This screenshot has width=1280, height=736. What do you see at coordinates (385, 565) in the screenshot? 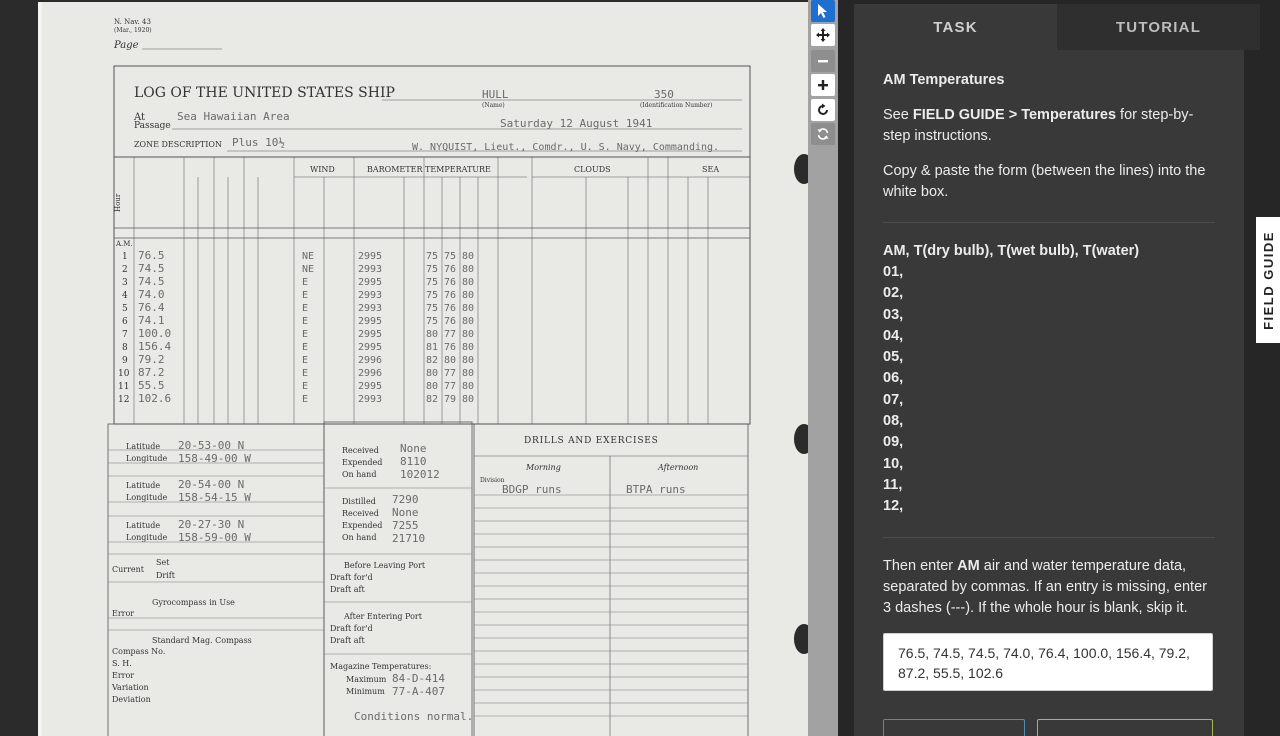
I see `before-leaving-label: Before Leaving Port` at bounding box center [385, 565].